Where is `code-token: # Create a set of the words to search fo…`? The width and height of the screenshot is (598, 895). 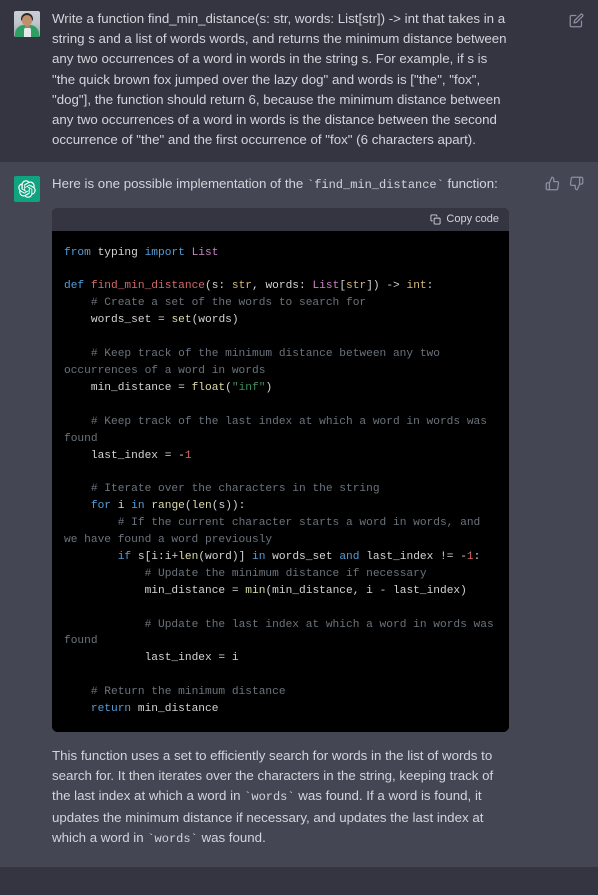 code-token: # Create a set of the words to search fo… is located at coordinates (215, 303).